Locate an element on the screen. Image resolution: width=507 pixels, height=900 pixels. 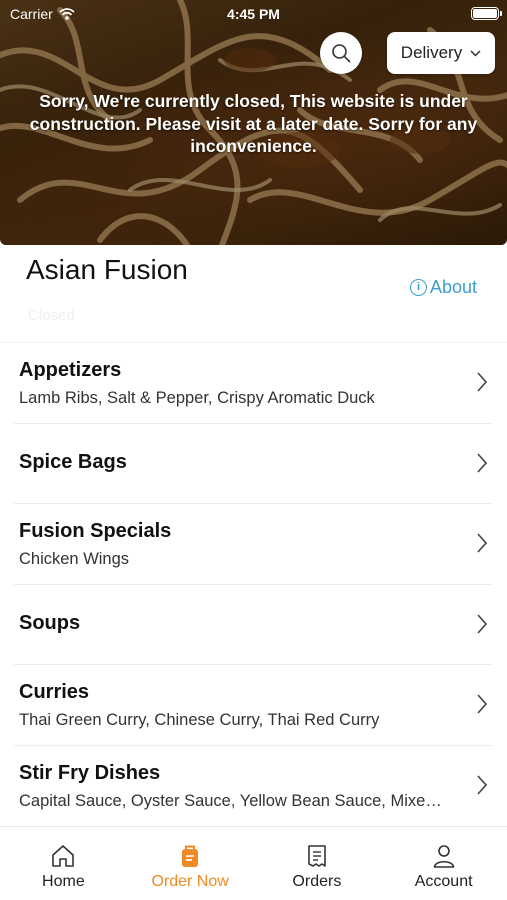
open-status: Closed is located at coordinates (51, 315).